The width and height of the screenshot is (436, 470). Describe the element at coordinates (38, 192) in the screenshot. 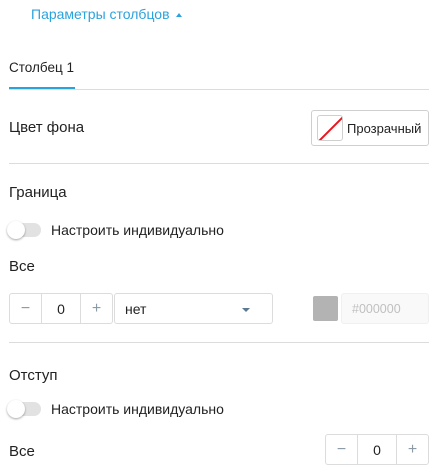

I see `border-title: Граница` at that location.